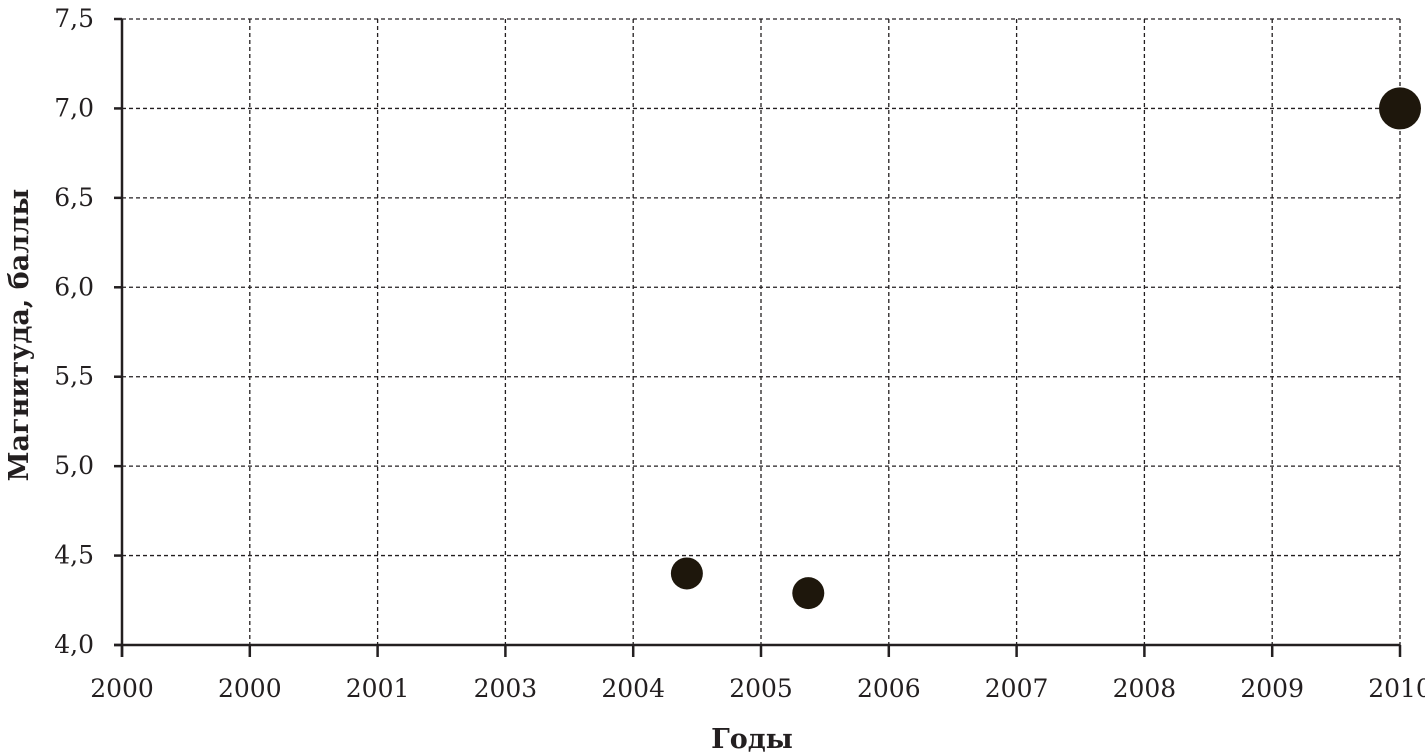 The image size is (1425, 755). Describe the element at coordinates (889, 688) in the screenshot. I see `x-tick-label: 2006` at that location.